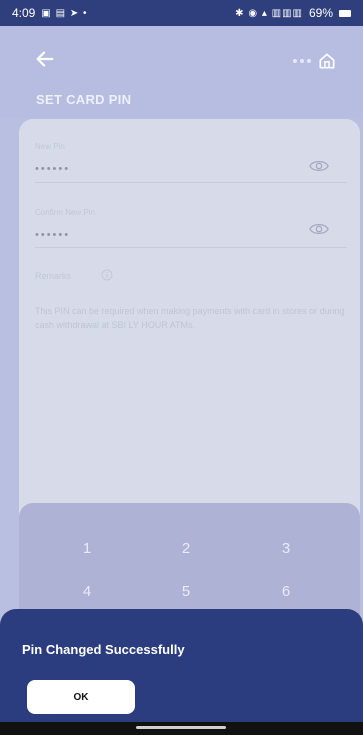 The height and width of the screenshot is (735, 363). I want to click on confirm-pin-label: Confirm New Pin, so click(65, 212).